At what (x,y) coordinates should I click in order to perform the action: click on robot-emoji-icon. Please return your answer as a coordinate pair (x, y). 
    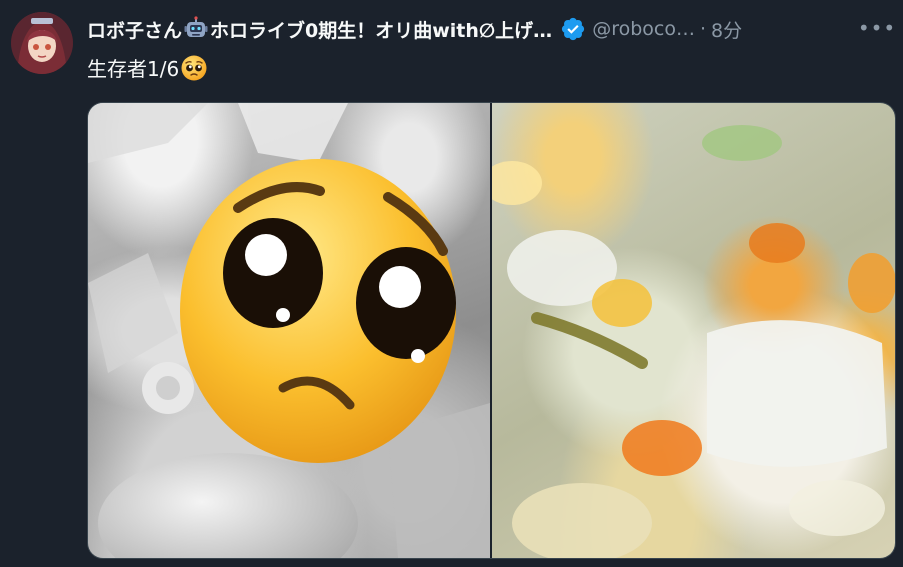
    Looking at the image, I should click on (196, 26).